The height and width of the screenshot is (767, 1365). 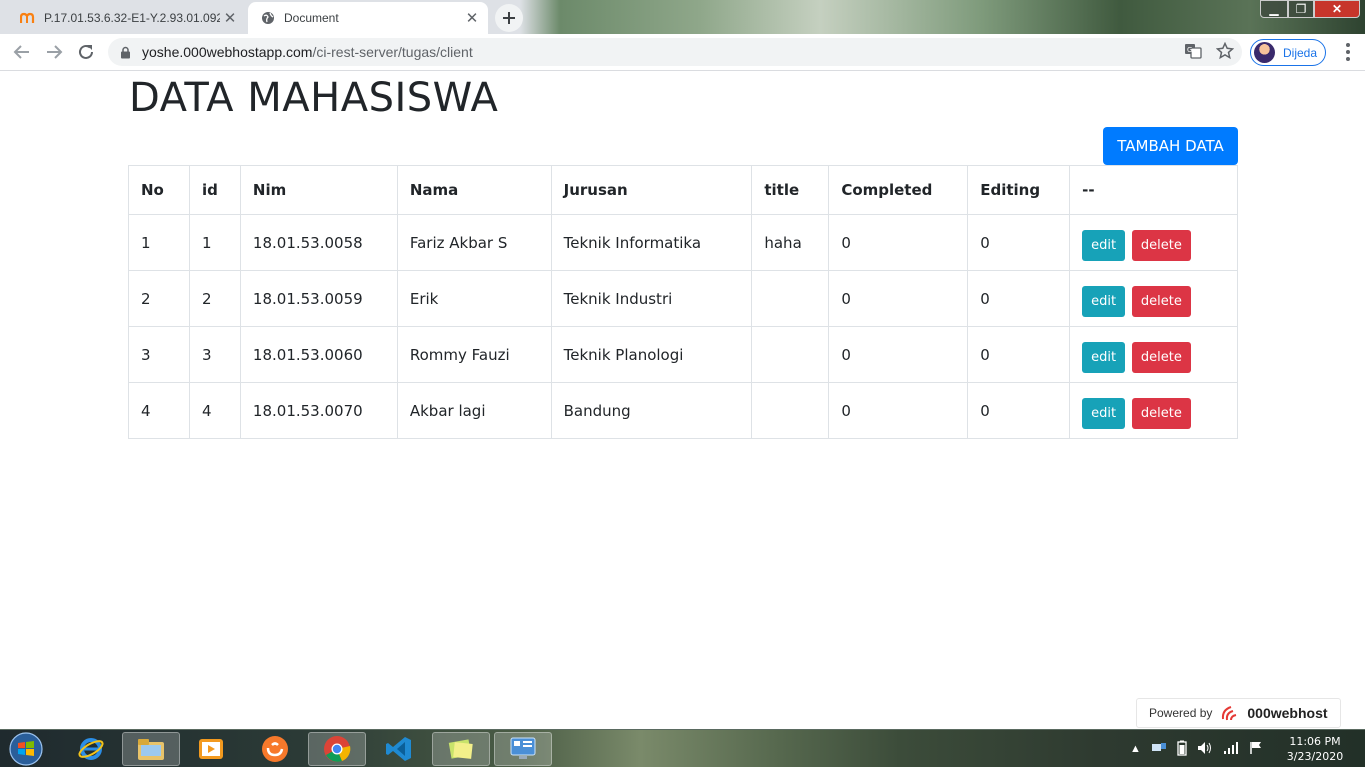 What do you see at coordinates (159, 190) in the screenshot?
I see `header-no: No` at bounding box center [159, 190].